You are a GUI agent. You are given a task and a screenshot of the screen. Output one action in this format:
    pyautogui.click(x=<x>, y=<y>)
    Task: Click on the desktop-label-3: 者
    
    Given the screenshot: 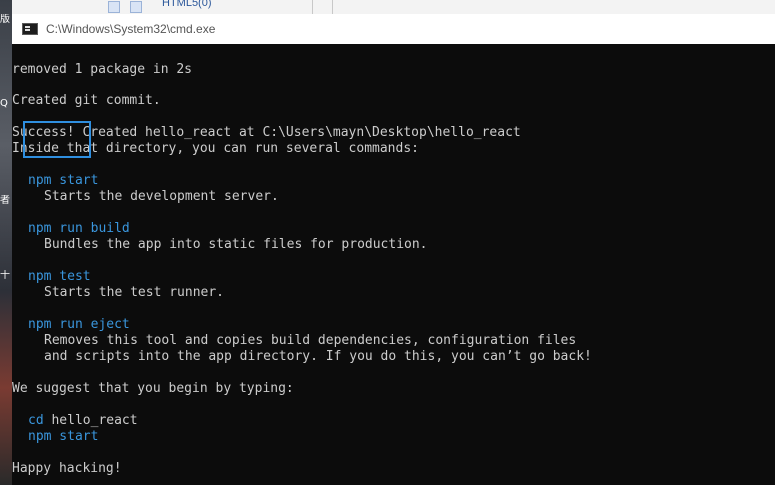 What is the action you would take?
    pyautogui.click(x=5, y=200)
    